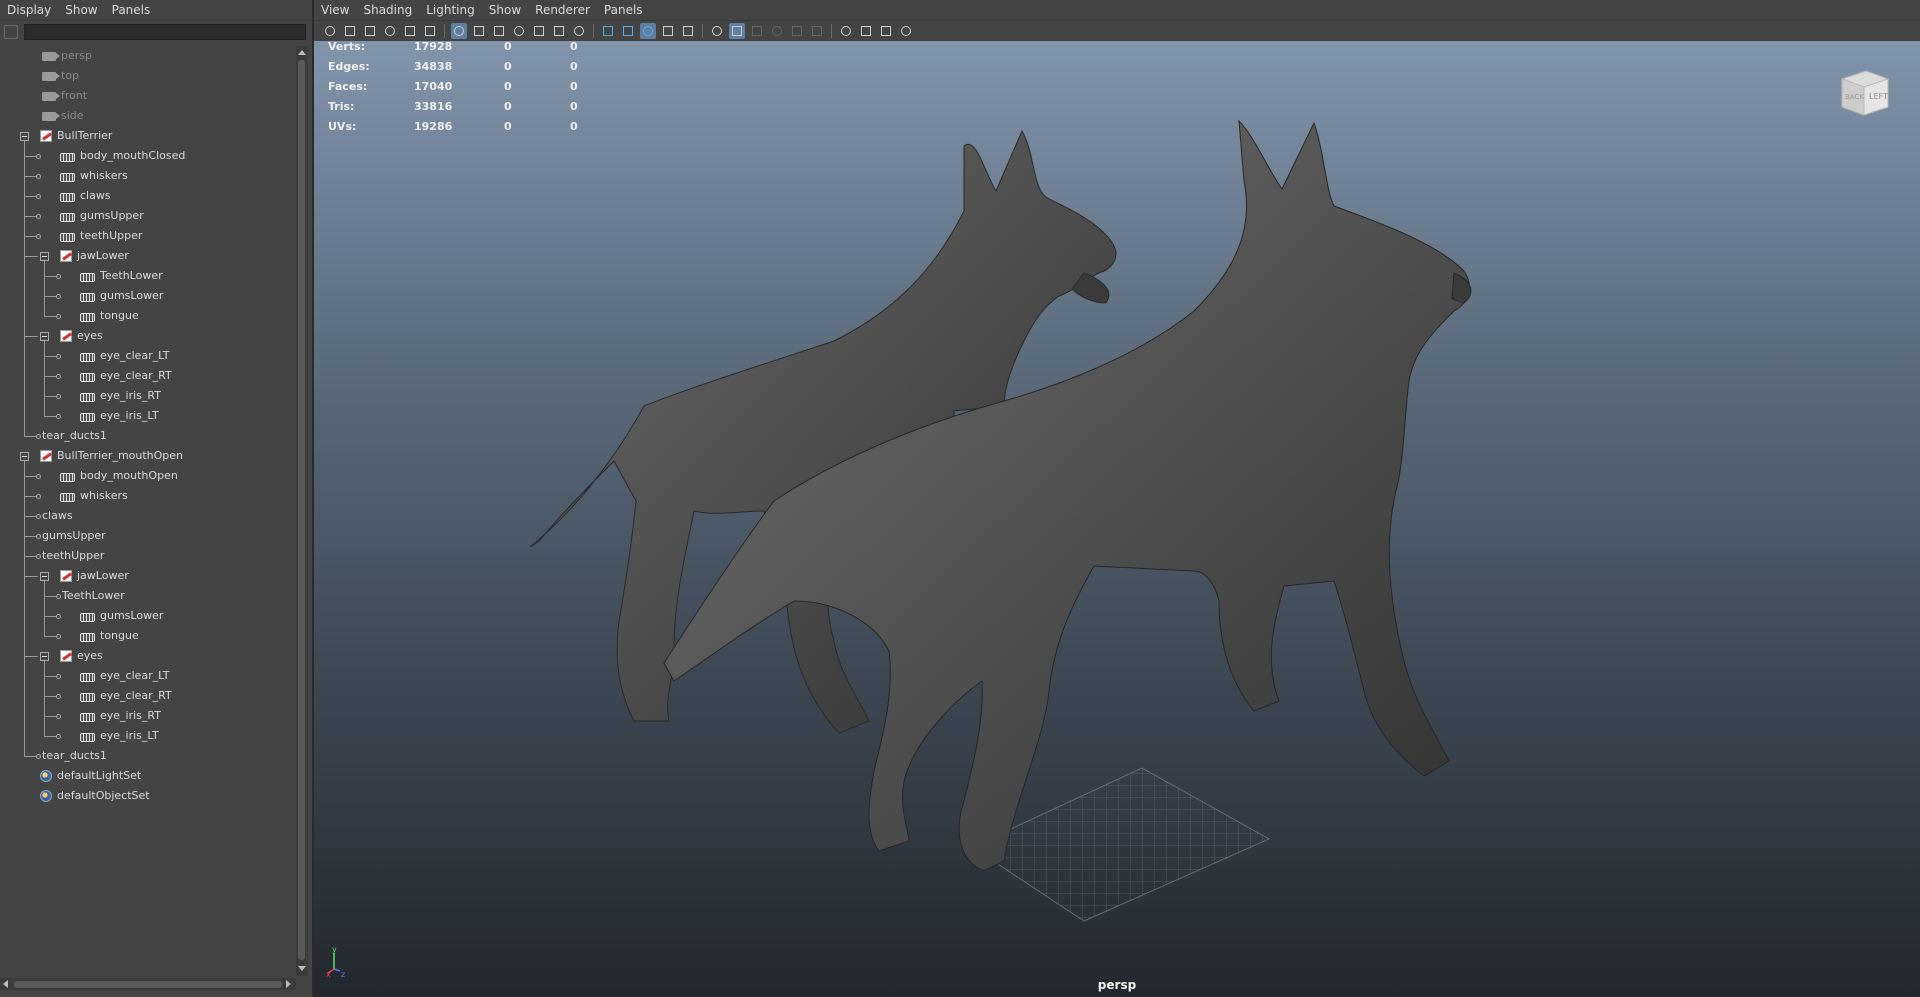  Describe the element at coordinates (64, 96) in the screenshot. I see `outliner-item: front` at that location.